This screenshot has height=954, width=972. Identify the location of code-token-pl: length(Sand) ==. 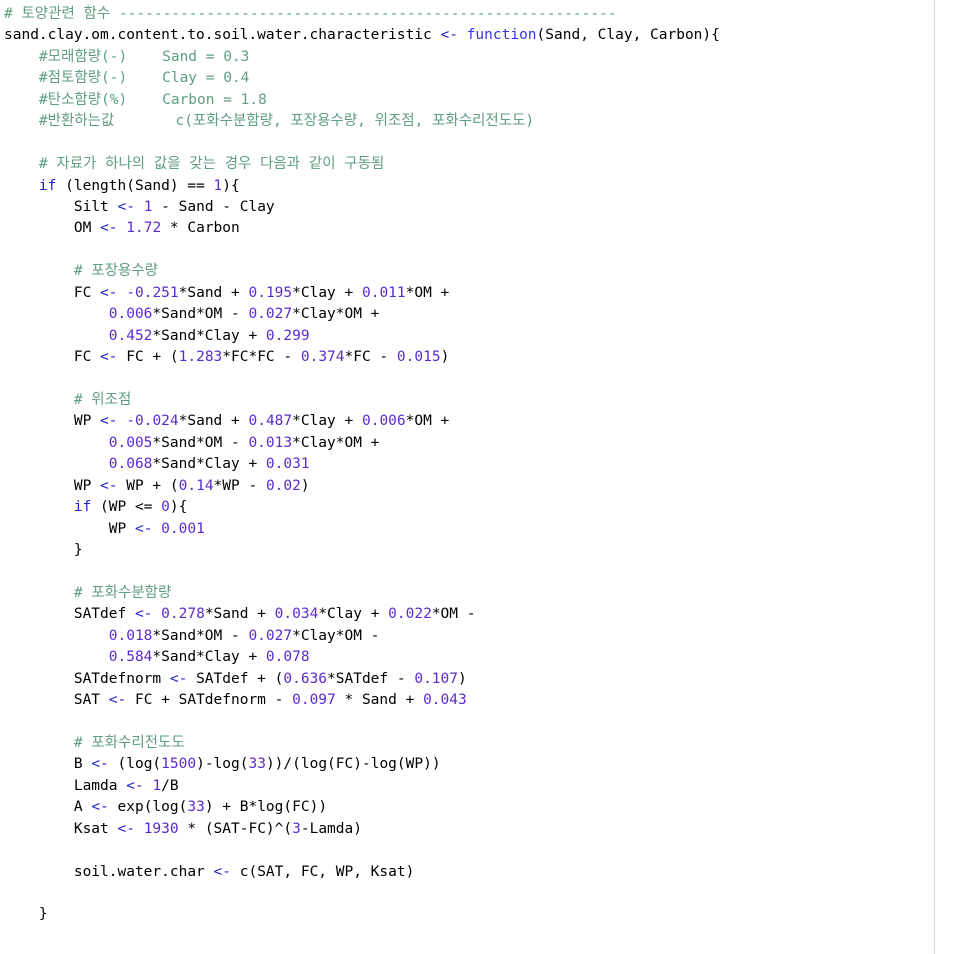
(143, 185).